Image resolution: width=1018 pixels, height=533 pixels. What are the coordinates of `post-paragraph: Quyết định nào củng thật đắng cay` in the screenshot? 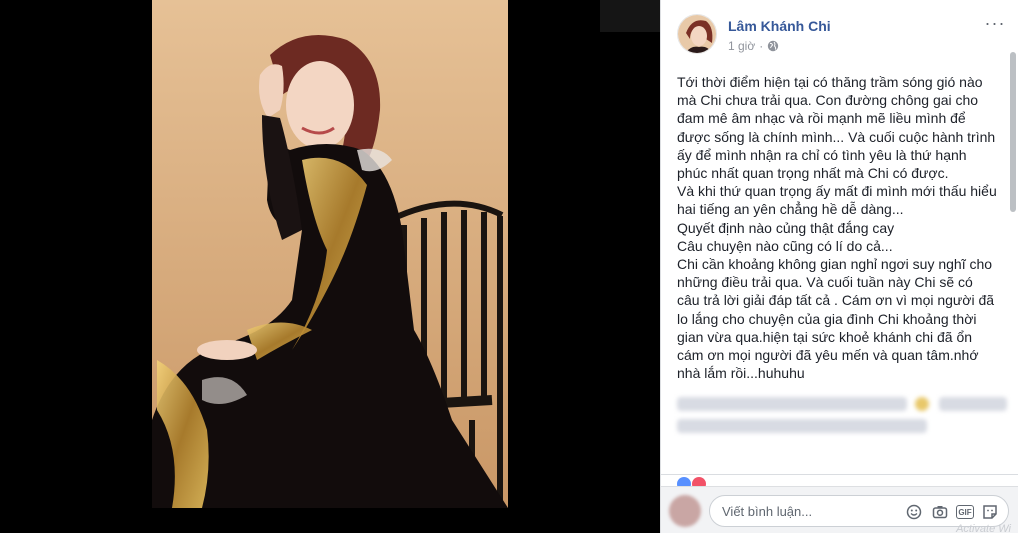 It's located at (786, 227).